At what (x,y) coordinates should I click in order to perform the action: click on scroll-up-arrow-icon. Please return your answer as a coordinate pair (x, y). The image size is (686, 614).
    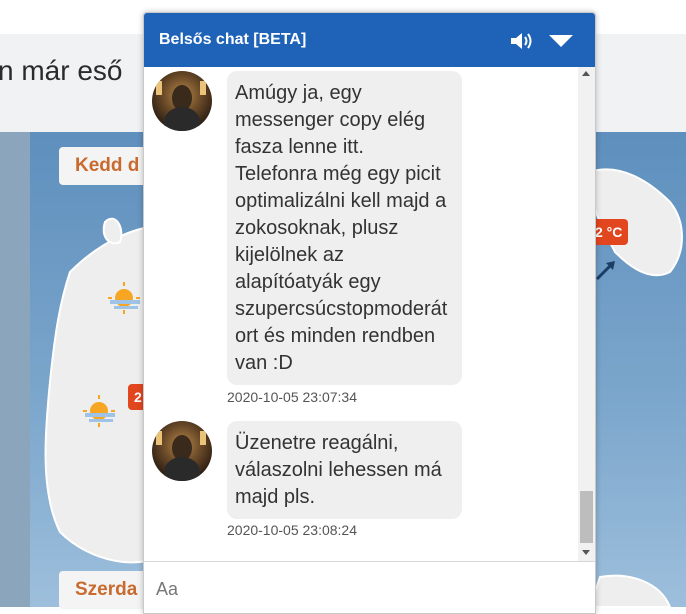
    Looking at the image, I should click on (586, 73).